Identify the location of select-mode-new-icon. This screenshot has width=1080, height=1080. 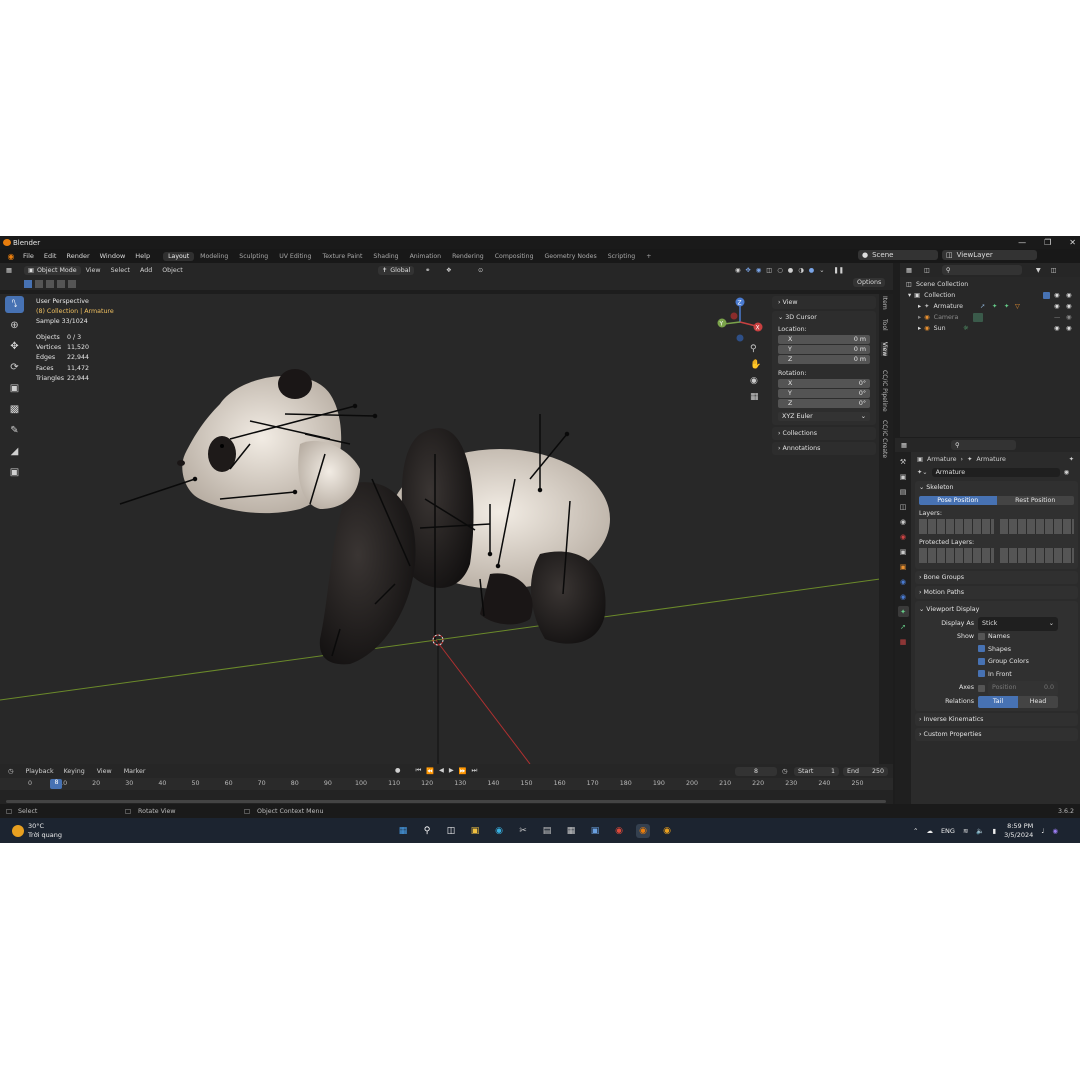
(28, 283).